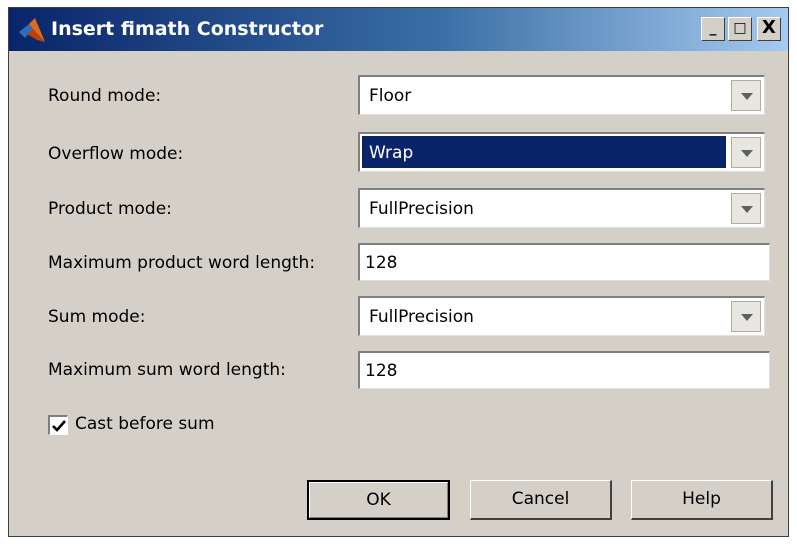 The width and height of the screenshot is (797, 546). Describe the element at coordinates (182, 263) in the screenshot. I see `max-product-word-length-label: Maximum product word length:` at that location.